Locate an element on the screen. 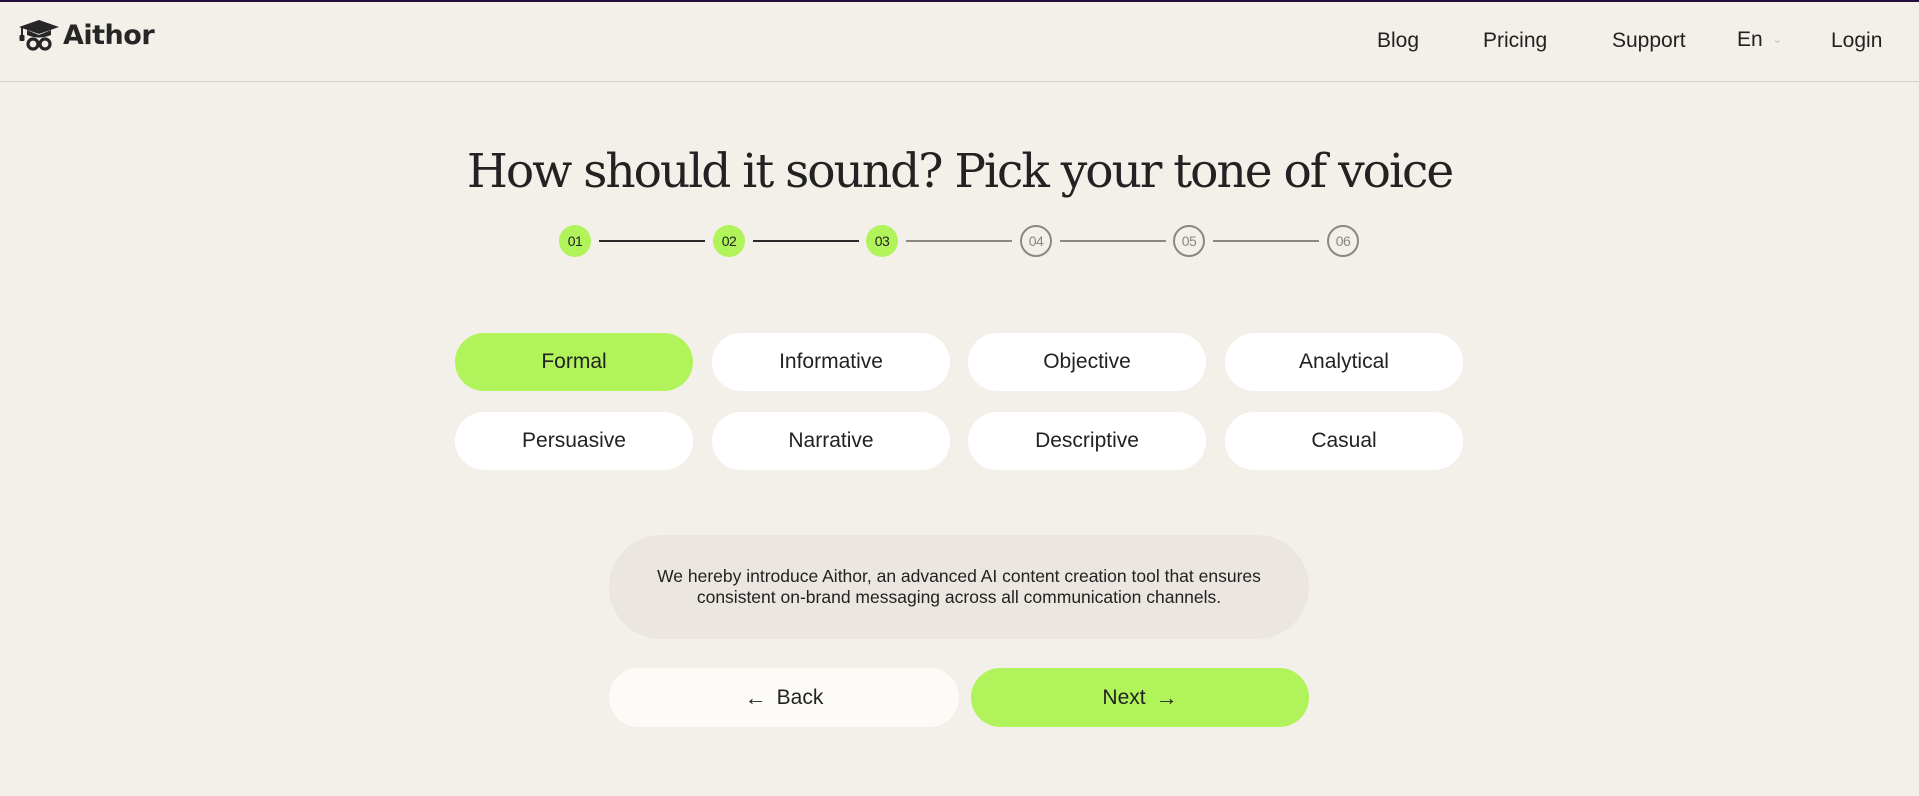 This screenshot has width=1919, height=796. step-3: 03 is located at coordinates (882, 241).